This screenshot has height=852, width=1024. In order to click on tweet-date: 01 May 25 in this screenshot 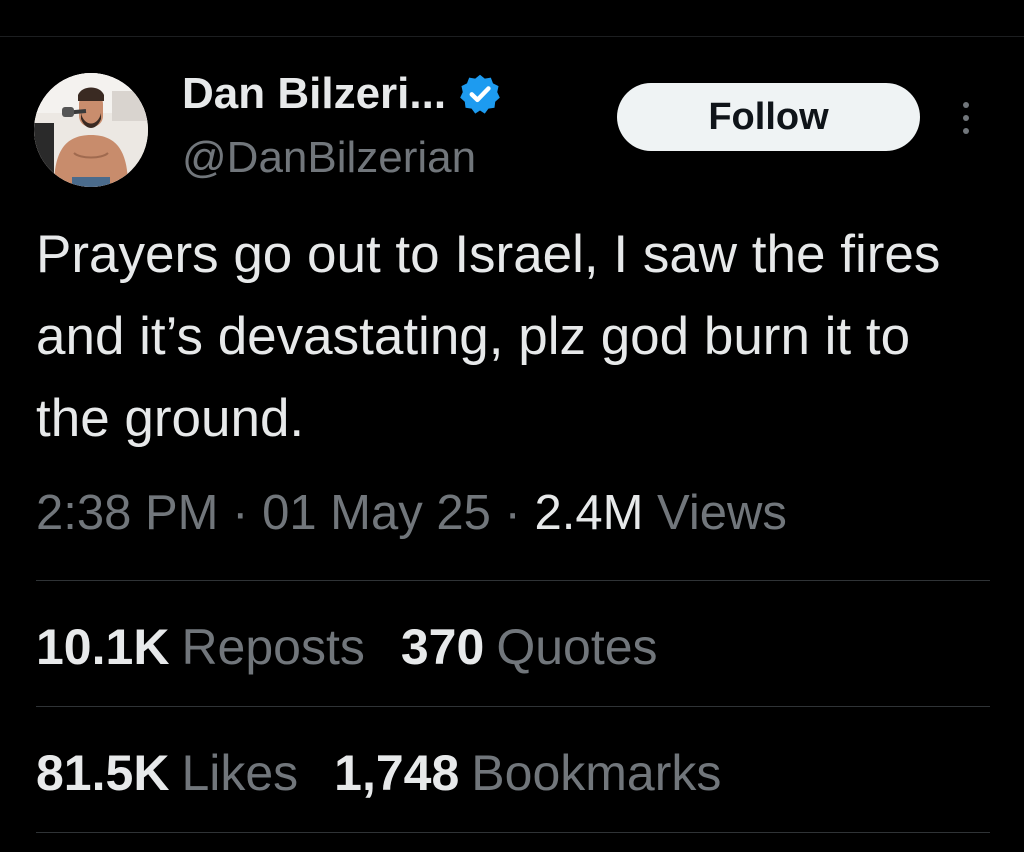, I will do `click(376, 513)`.